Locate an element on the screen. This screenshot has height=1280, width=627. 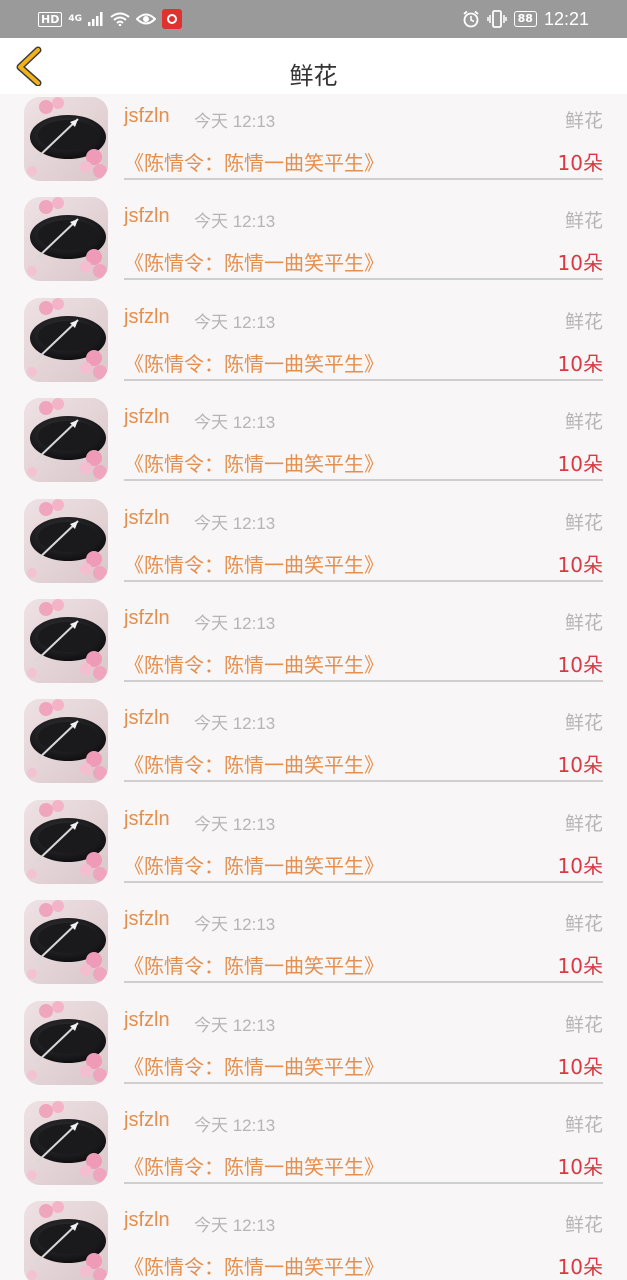
battery-indicator: 88 is located at coordinates (525, 19).